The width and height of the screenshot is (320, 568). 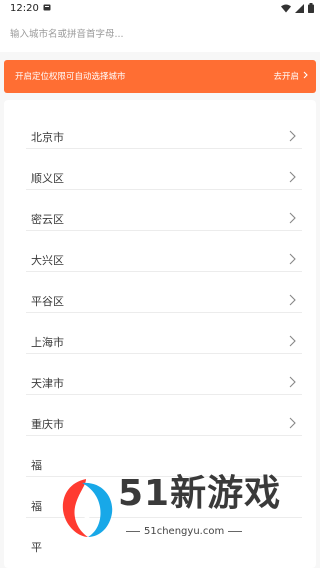 What do you see at coordinates (160, 292) in the screenshot?
I see `city-row-pinggu: 平谷区` at bounding box center [160, 292].